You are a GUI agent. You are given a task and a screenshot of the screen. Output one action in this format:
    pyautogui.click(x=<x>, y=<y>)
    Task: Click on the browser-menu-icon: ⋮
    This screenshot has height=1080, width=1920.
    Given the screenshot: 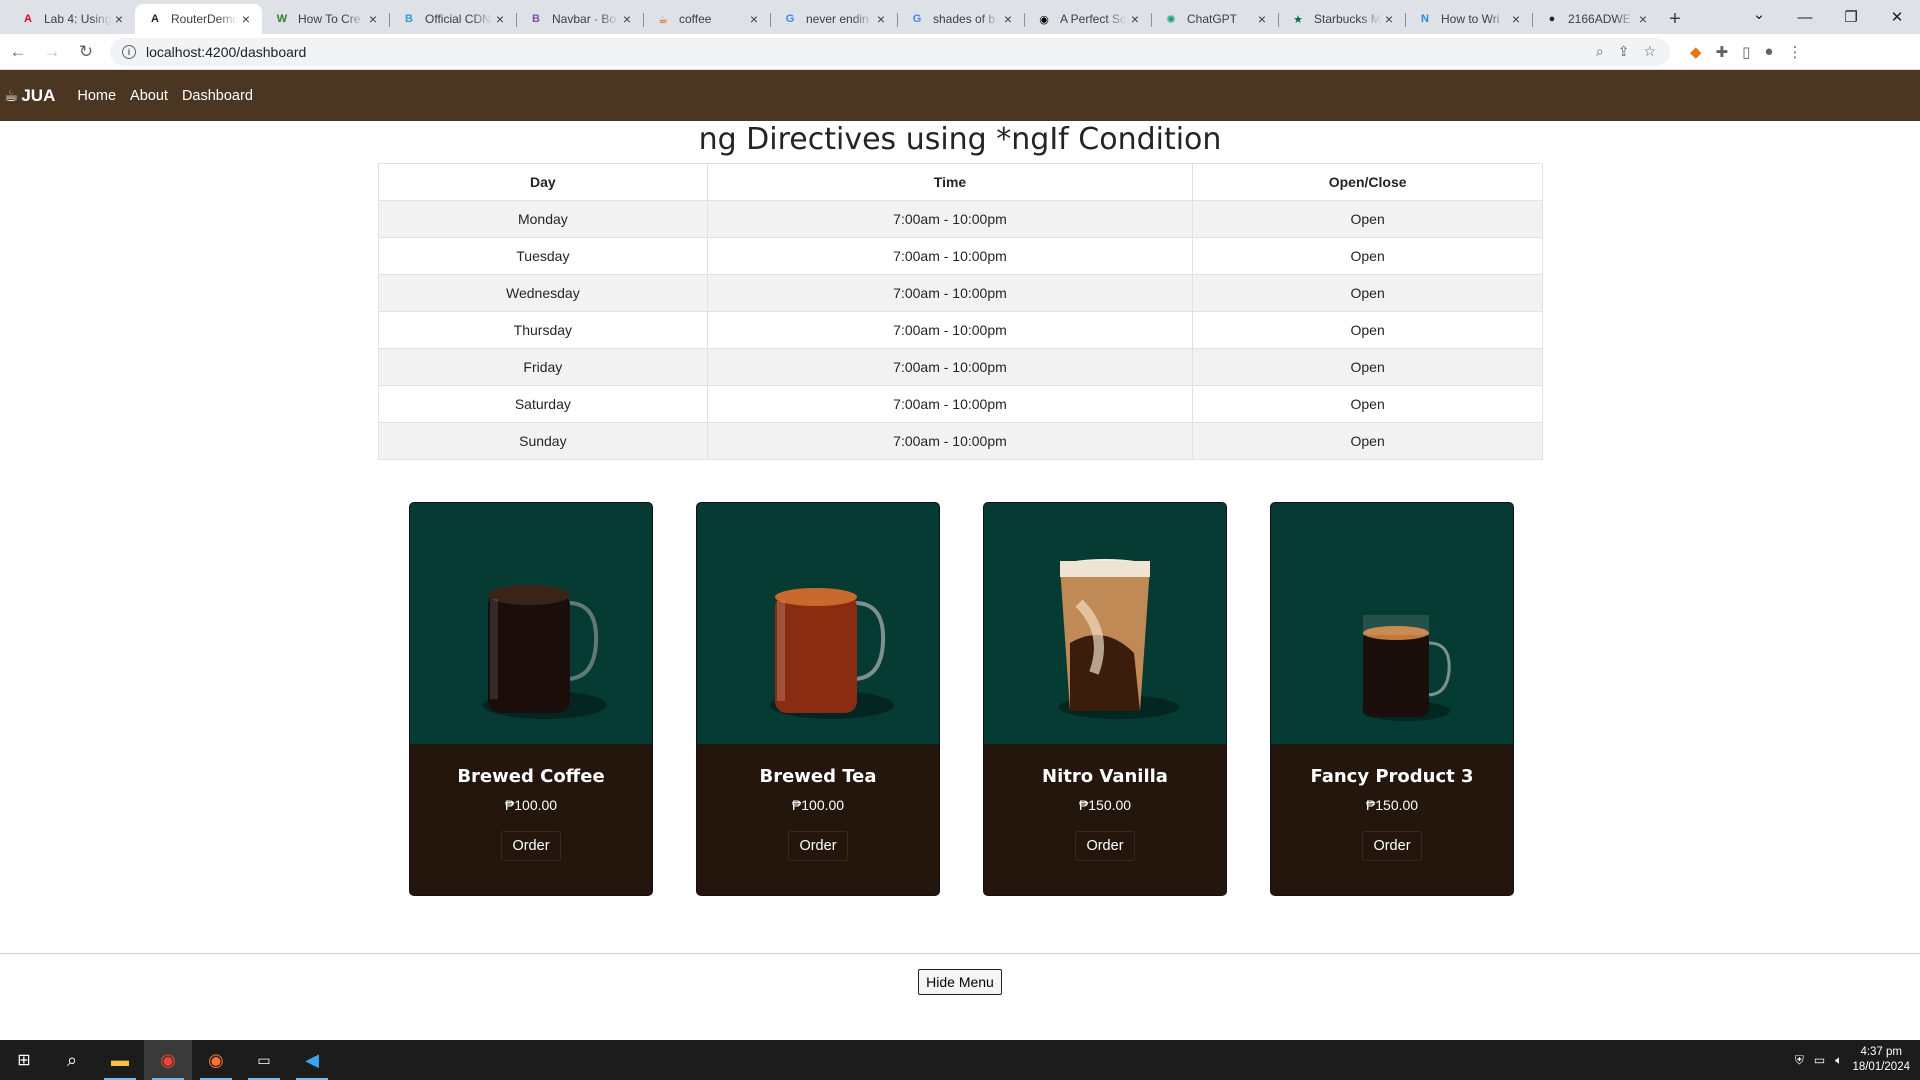 What is the action you would take?
    pyautogui.click(x=1794, y=52)
    